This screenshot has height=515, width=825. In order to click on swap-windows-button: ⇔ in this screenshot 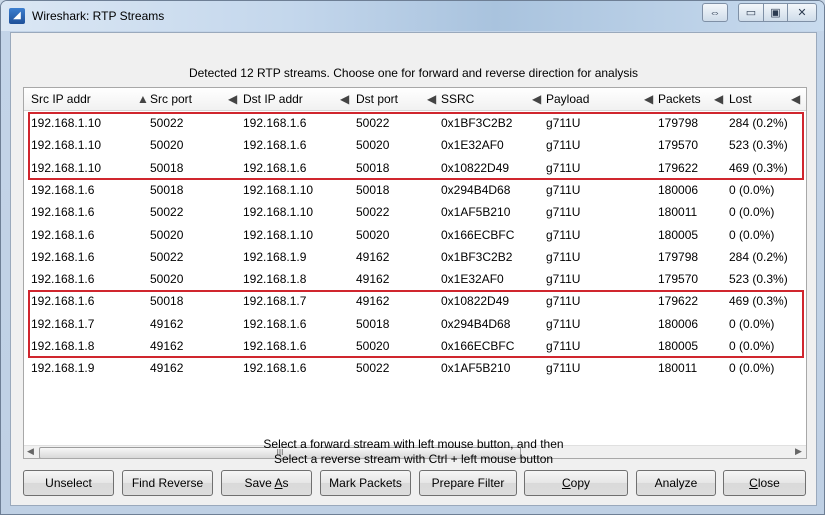, I will do `click(715, 12)`.